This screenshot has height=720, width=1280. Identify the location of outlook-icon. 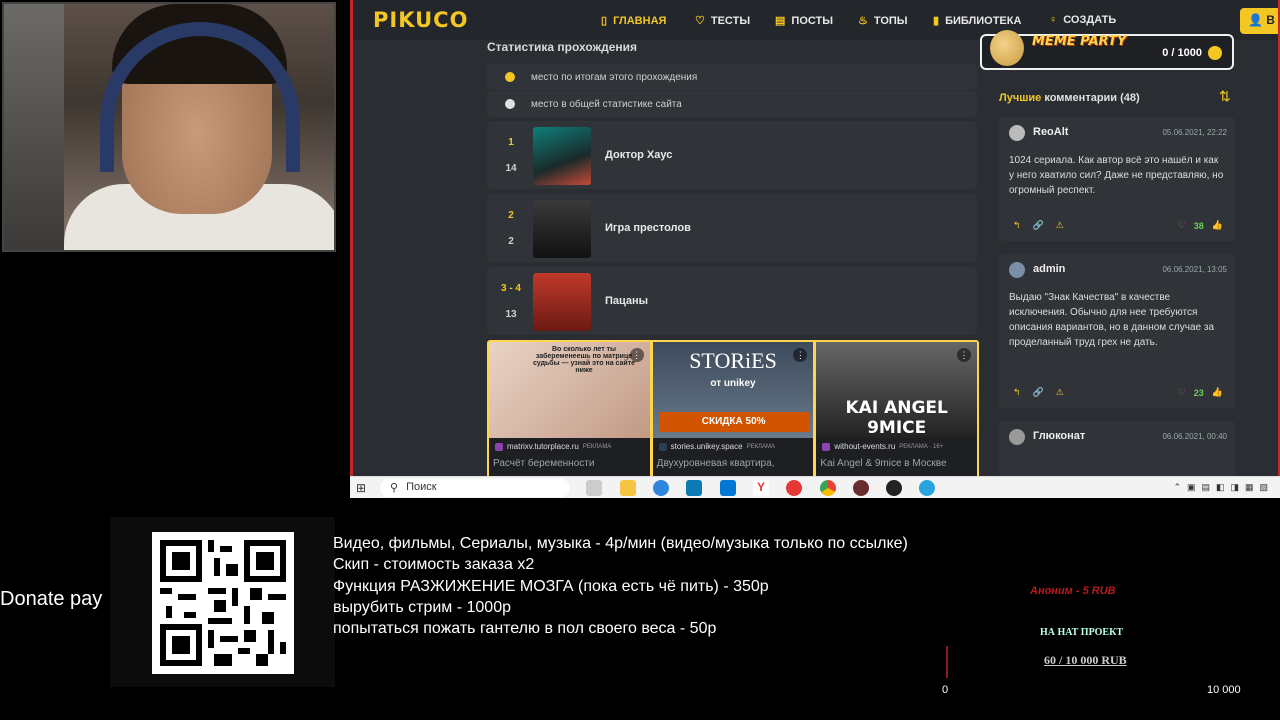
(728, 488).